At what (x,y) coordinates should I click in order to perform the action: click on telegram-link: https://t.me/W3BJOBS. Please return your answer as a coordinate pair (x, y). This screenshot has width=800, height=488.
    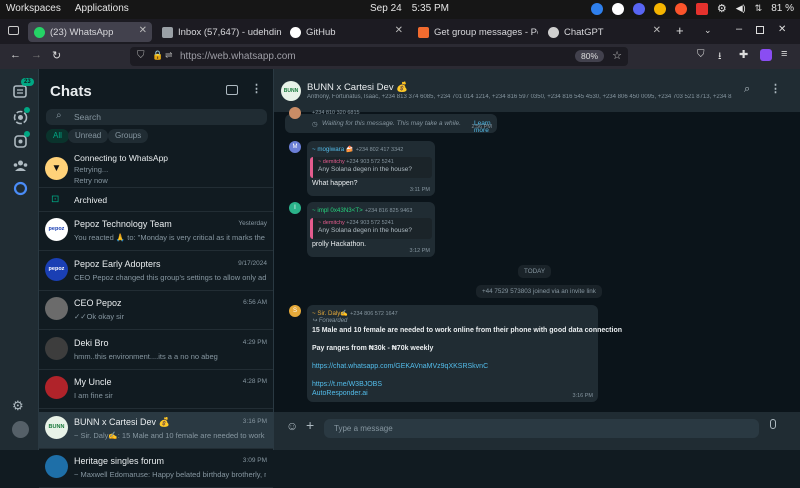
    Looking at the image, I should click on (347, 384).